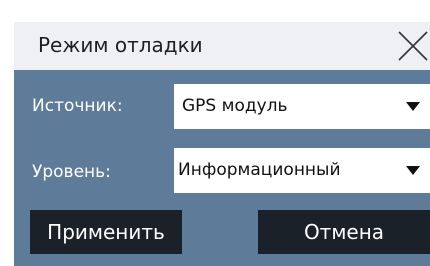  Describe the element at coordinates (77, 106) in the screenshot. I see `source-label: Источник:` at that location.